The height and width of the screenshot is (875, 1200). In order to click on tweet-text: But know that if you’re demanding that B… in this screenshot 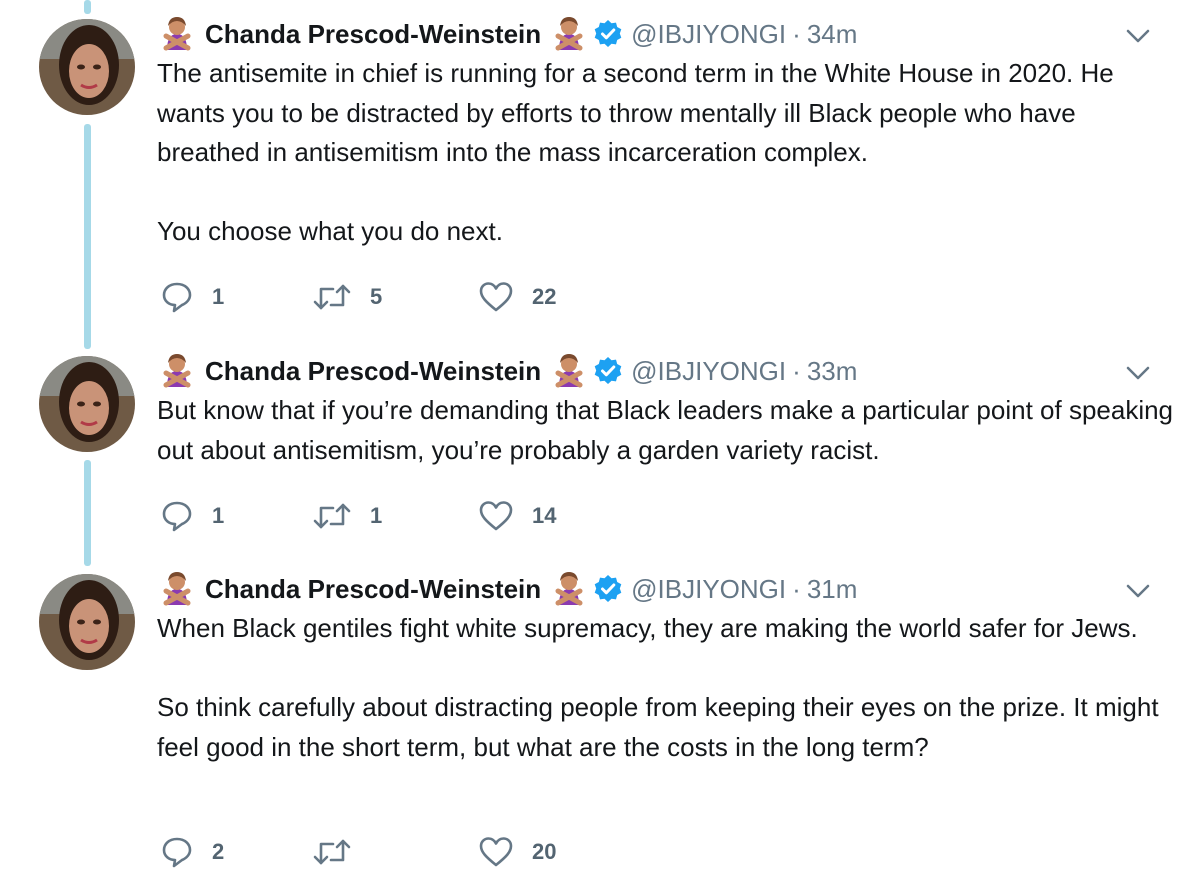, I will do `click(667, 430)`.